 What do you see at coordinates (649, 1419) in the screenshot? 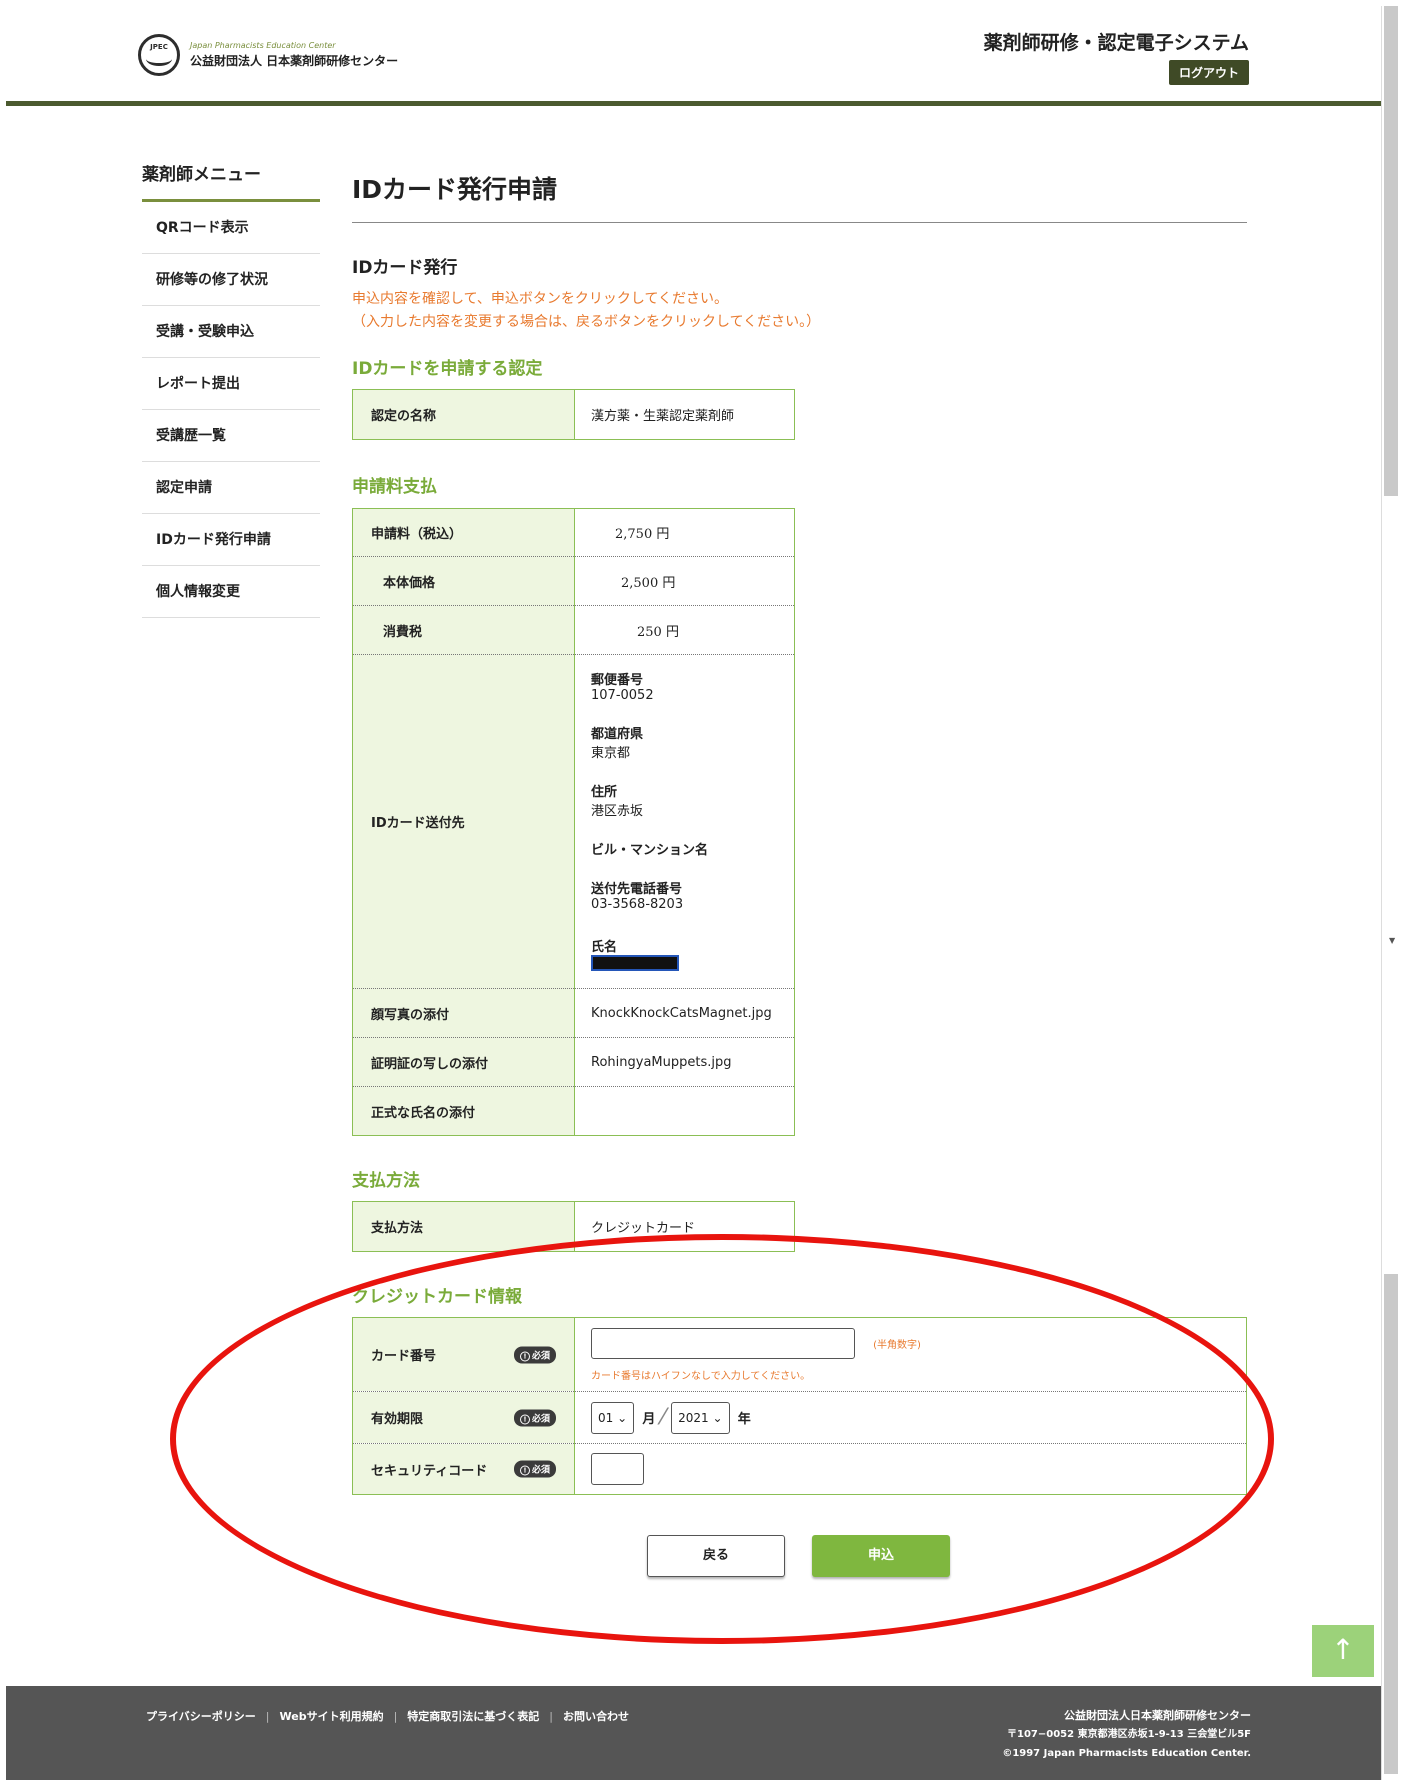
I see `month-unit: 月` at bounding box center [649, 1419].